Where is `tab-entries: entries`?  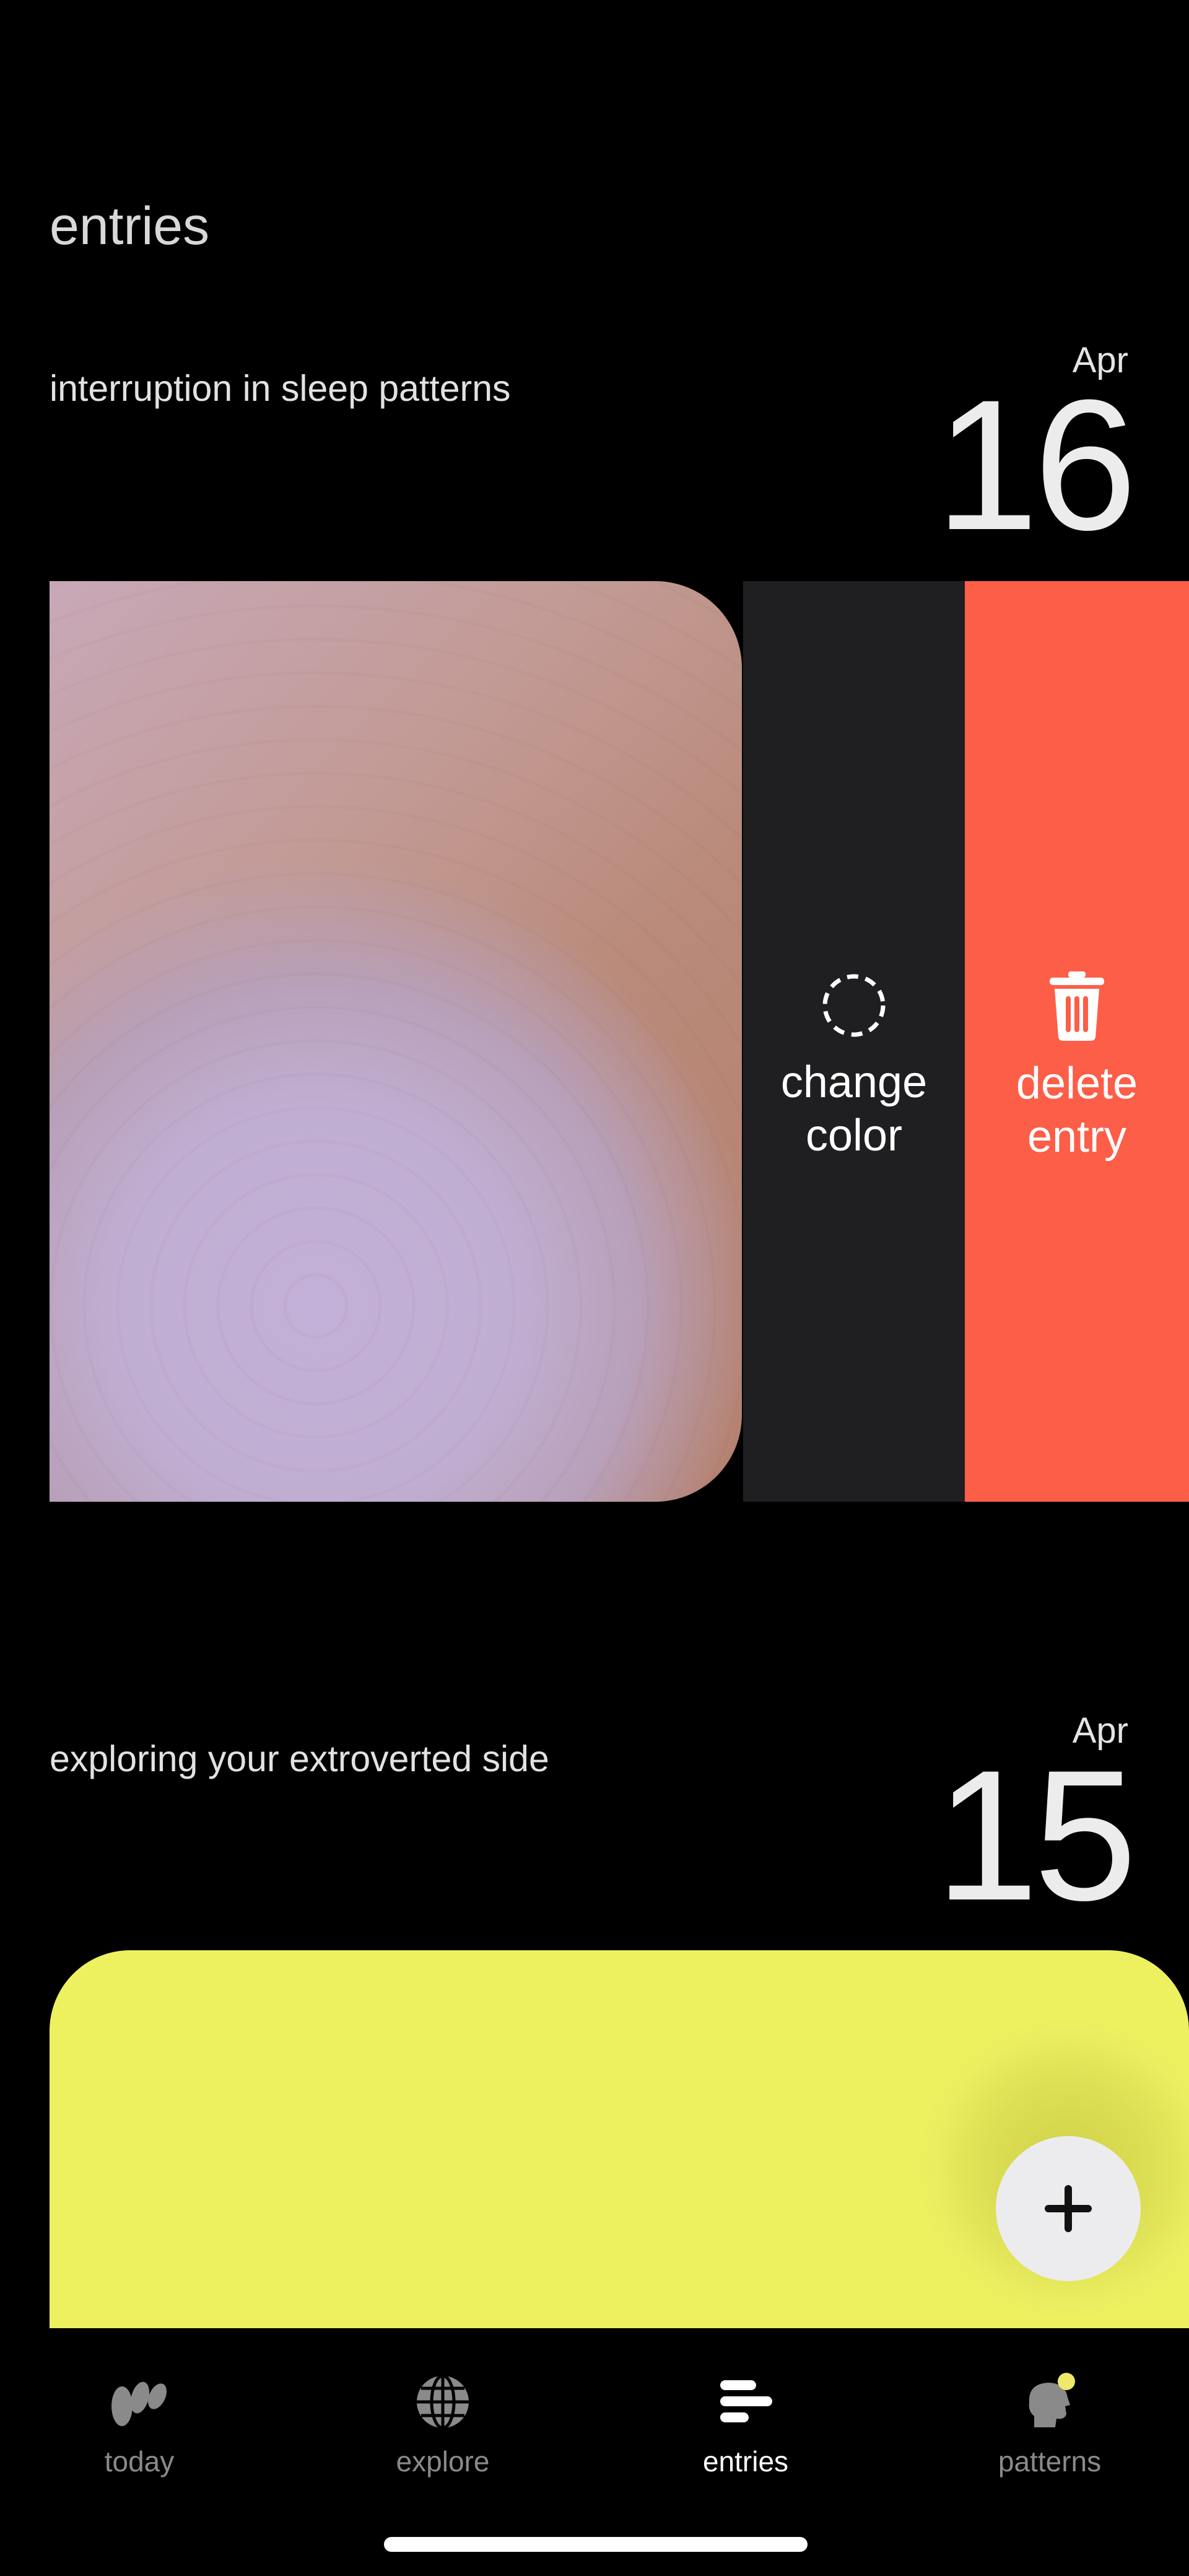 tab-entries: entries is located at coordinates (745, 2423).